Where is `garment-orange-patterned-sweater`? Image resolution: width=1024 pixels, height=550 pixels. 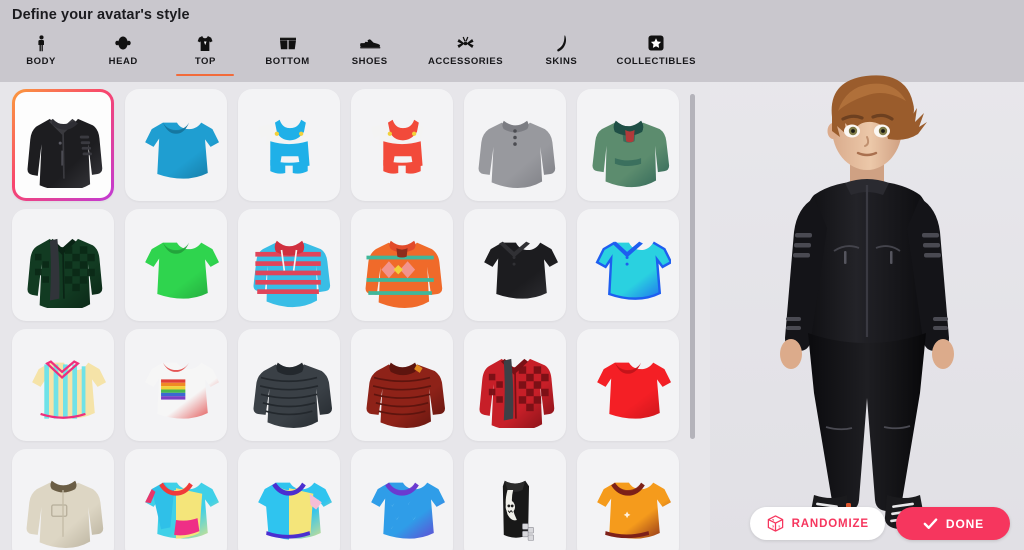
garment-orange-patterned-sweater is located at coordinates (404, 274).